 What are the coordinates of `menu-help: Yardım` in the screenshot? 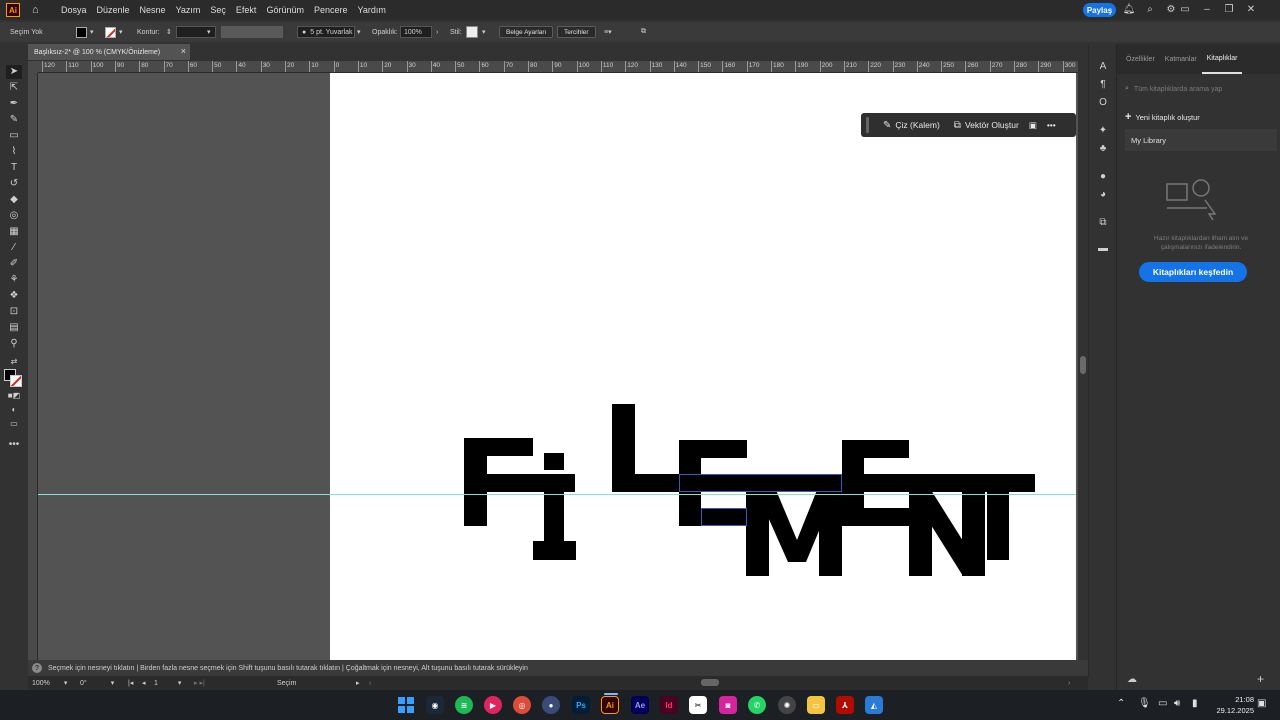 It's located at (372, 10).